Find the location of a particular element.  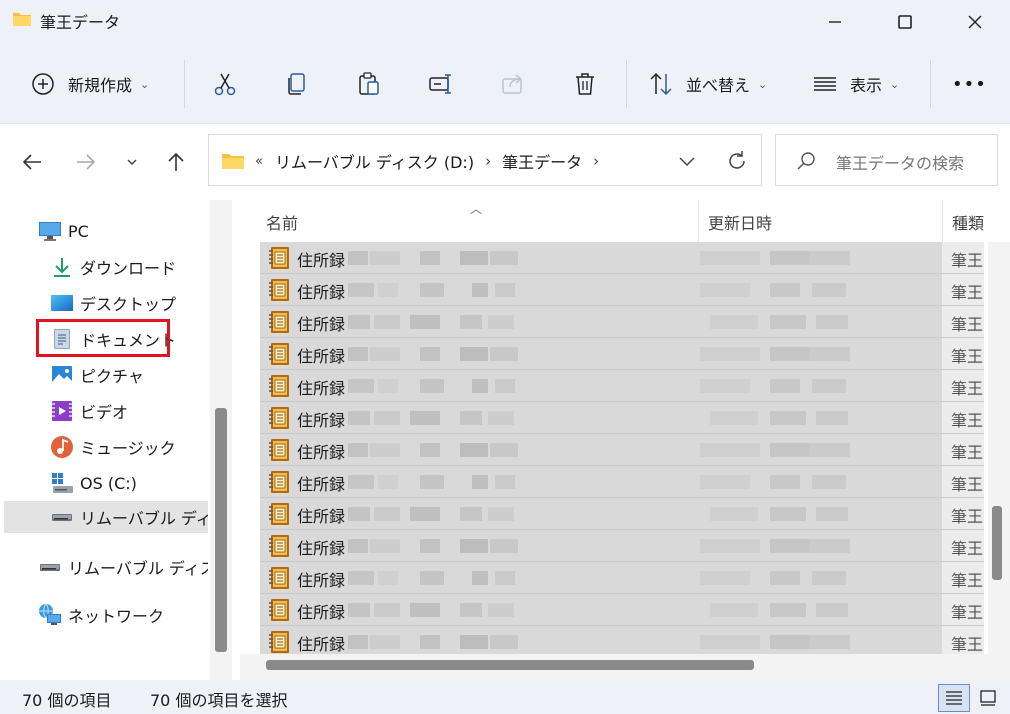

sort-button: 並べ替え ⌄ is located at coordinates (707, 84).